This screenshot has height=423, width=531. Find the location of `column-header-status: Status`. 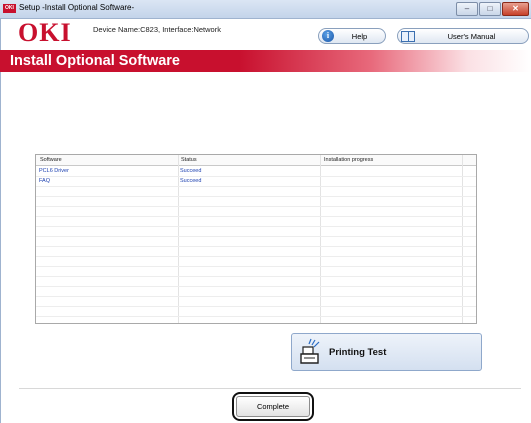

column-header-status: Status is located at coordinates (189, 160).